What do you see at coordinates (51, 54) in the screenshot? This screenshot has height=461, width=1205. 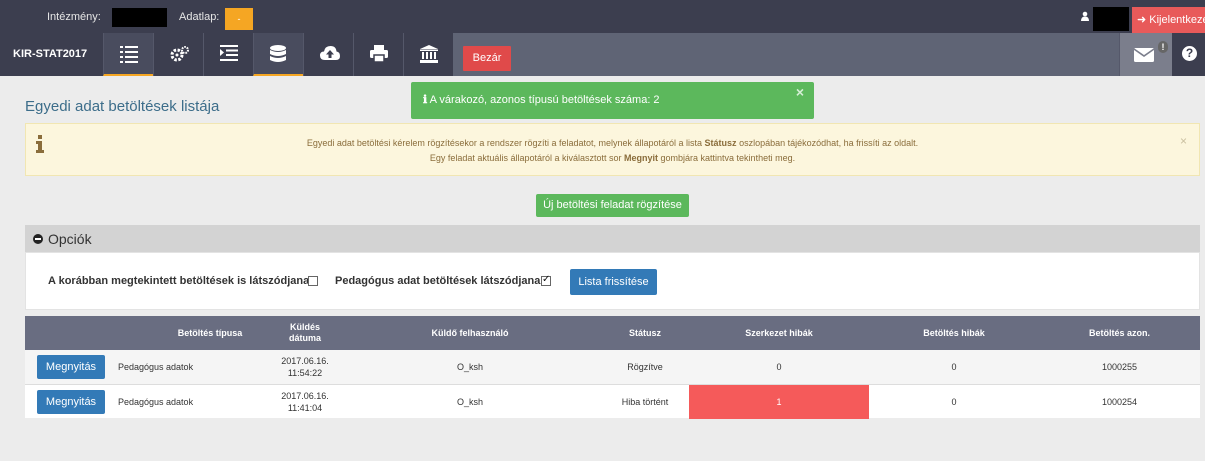 I see `brand-label: KIR-STAT2017` at bounding box center [51, 54].